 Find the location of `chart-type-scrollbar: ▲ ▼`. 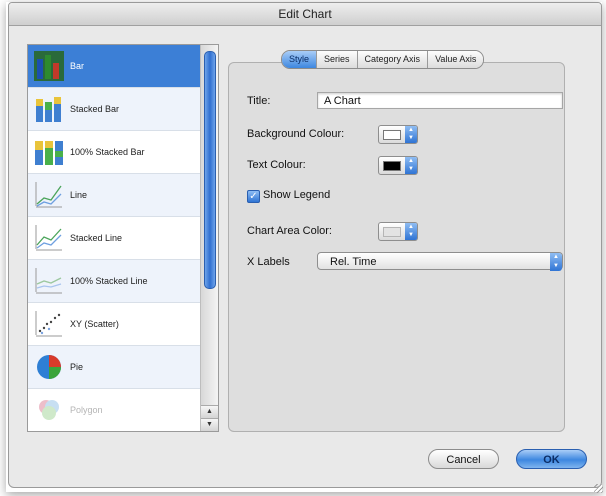

chart-type-scrollbar: ▲ ▼ is located at coordinates (209, 238).